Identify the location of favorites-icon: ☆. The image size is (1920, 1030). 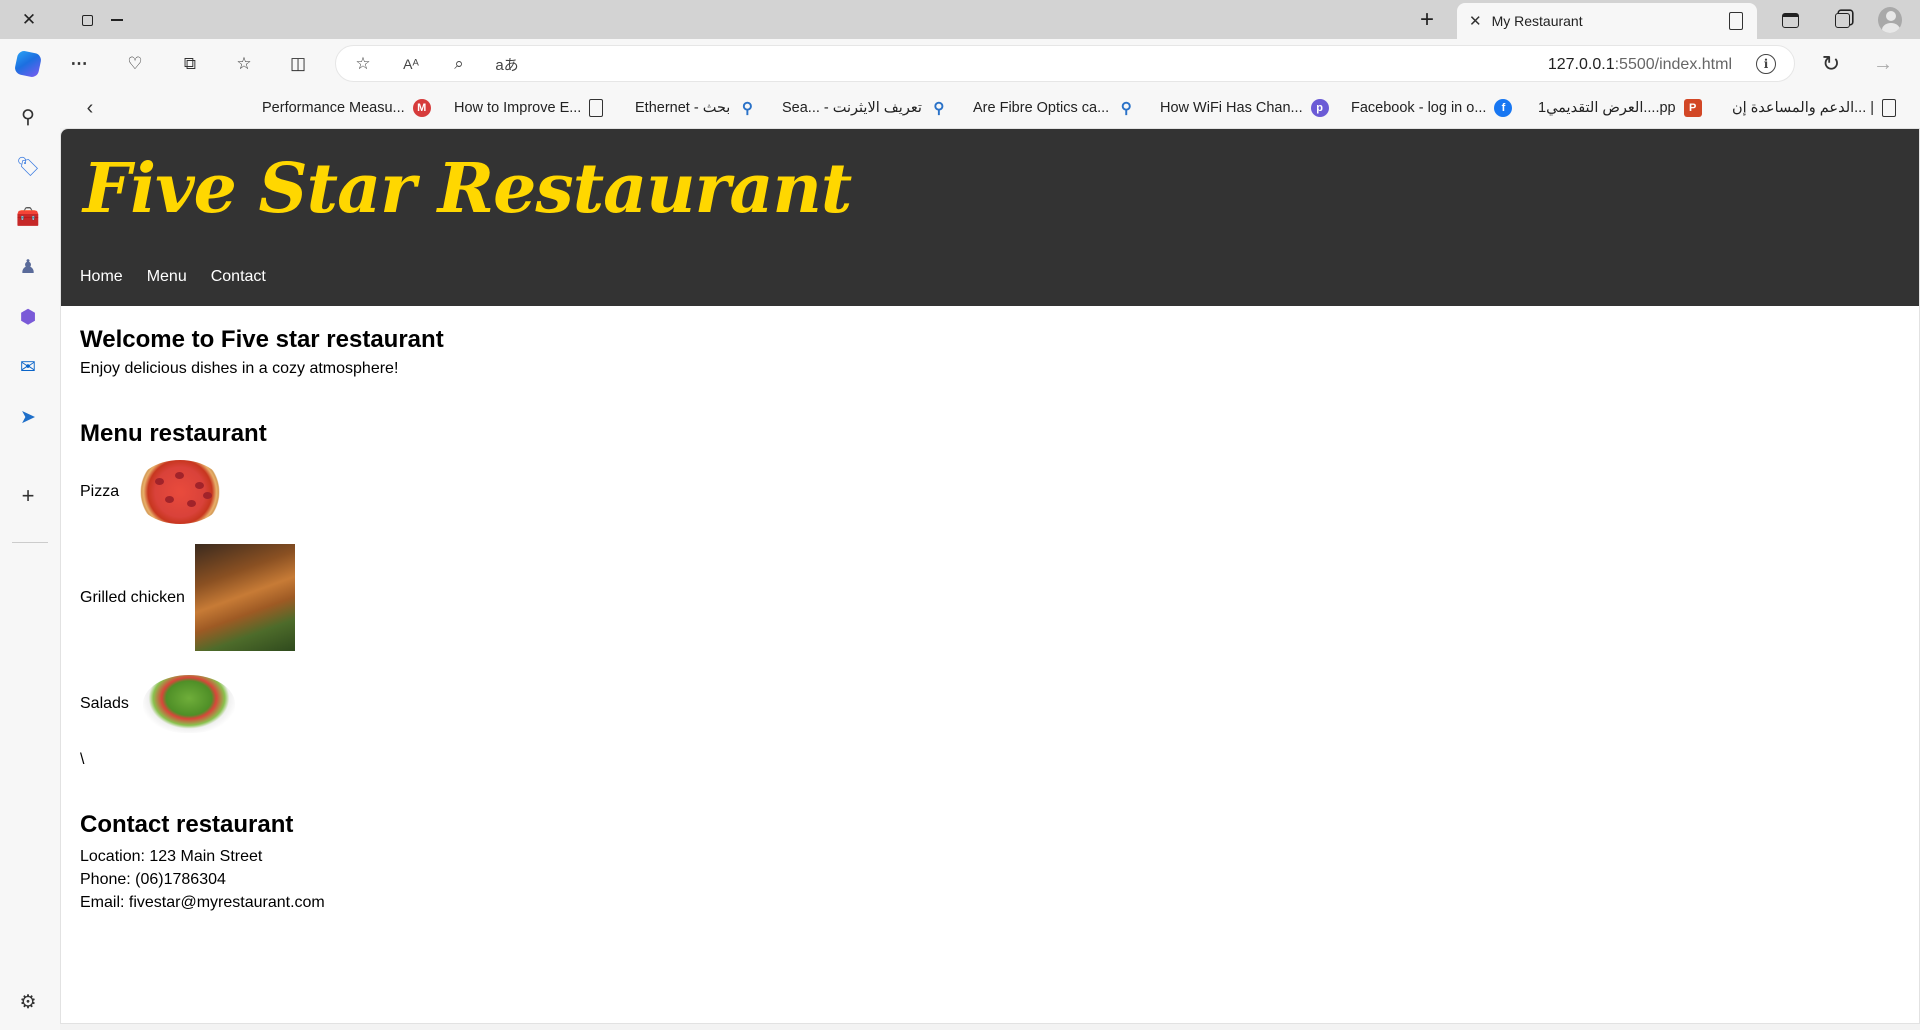
(244, 64).